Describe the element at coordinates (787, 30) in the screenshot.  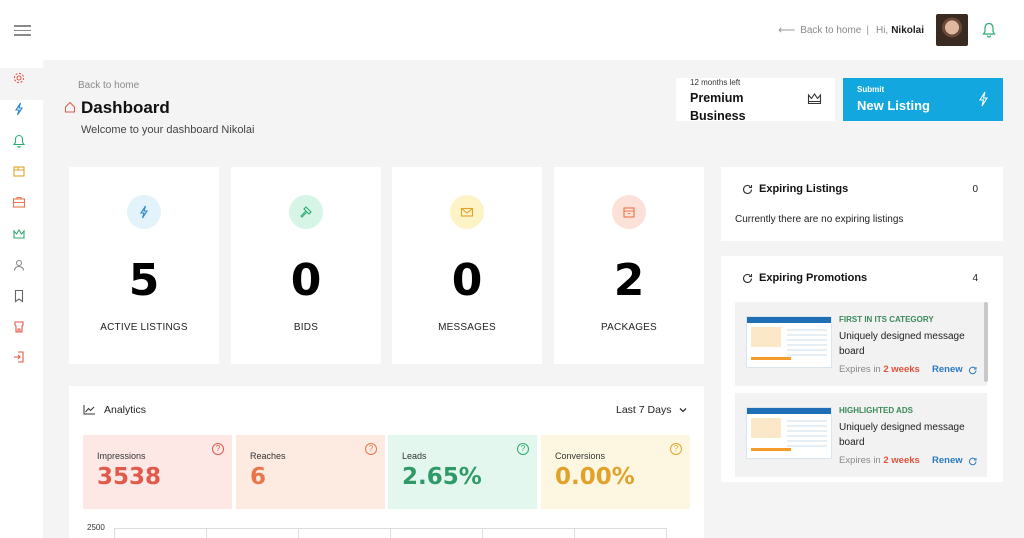
I see `arrow-left-icon: ⟵` at that location.